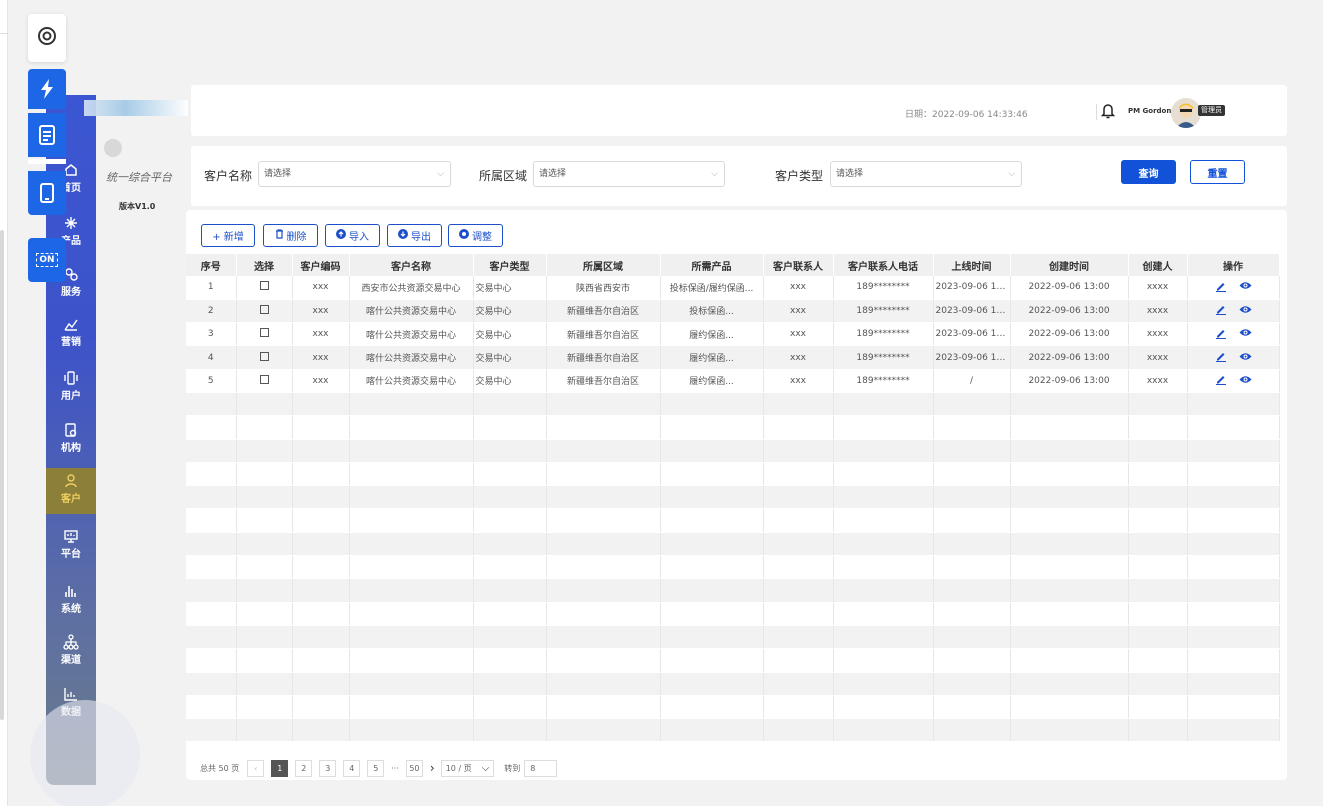 This screenshot has height=806, width=1323. What do you see at coordinates (1158, 265) in the screenshot?
I see `col-header: 创建人` at bounding box center [1158, 265].